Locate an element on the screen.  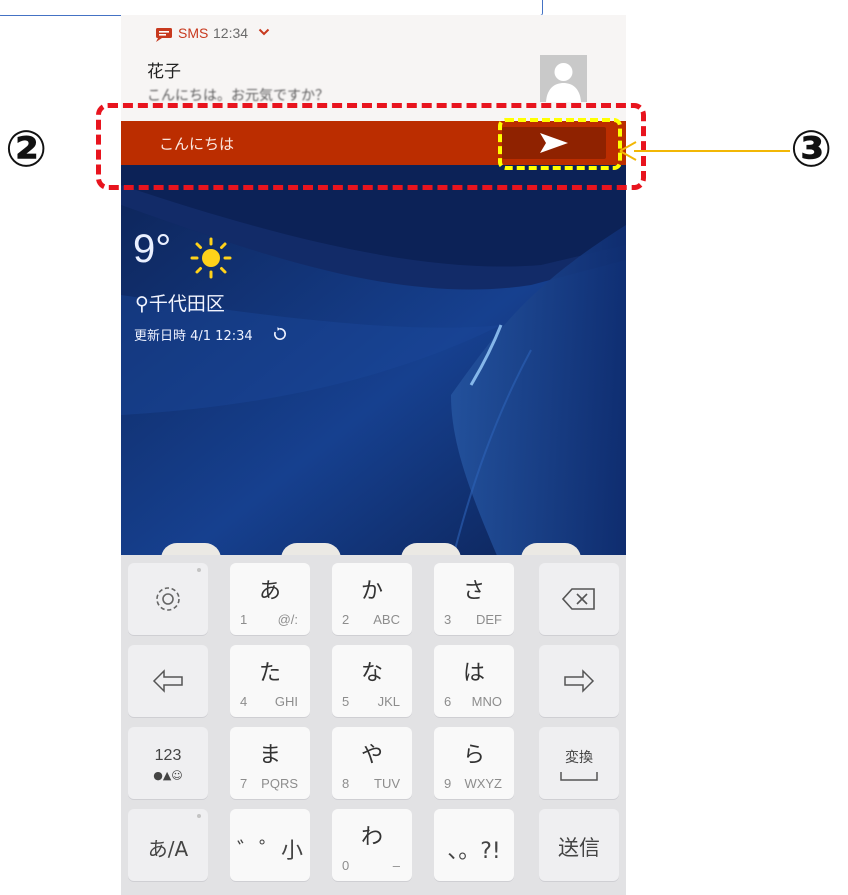
key-sa-row: さ 3 DEF is located at coordinates (474, 599).